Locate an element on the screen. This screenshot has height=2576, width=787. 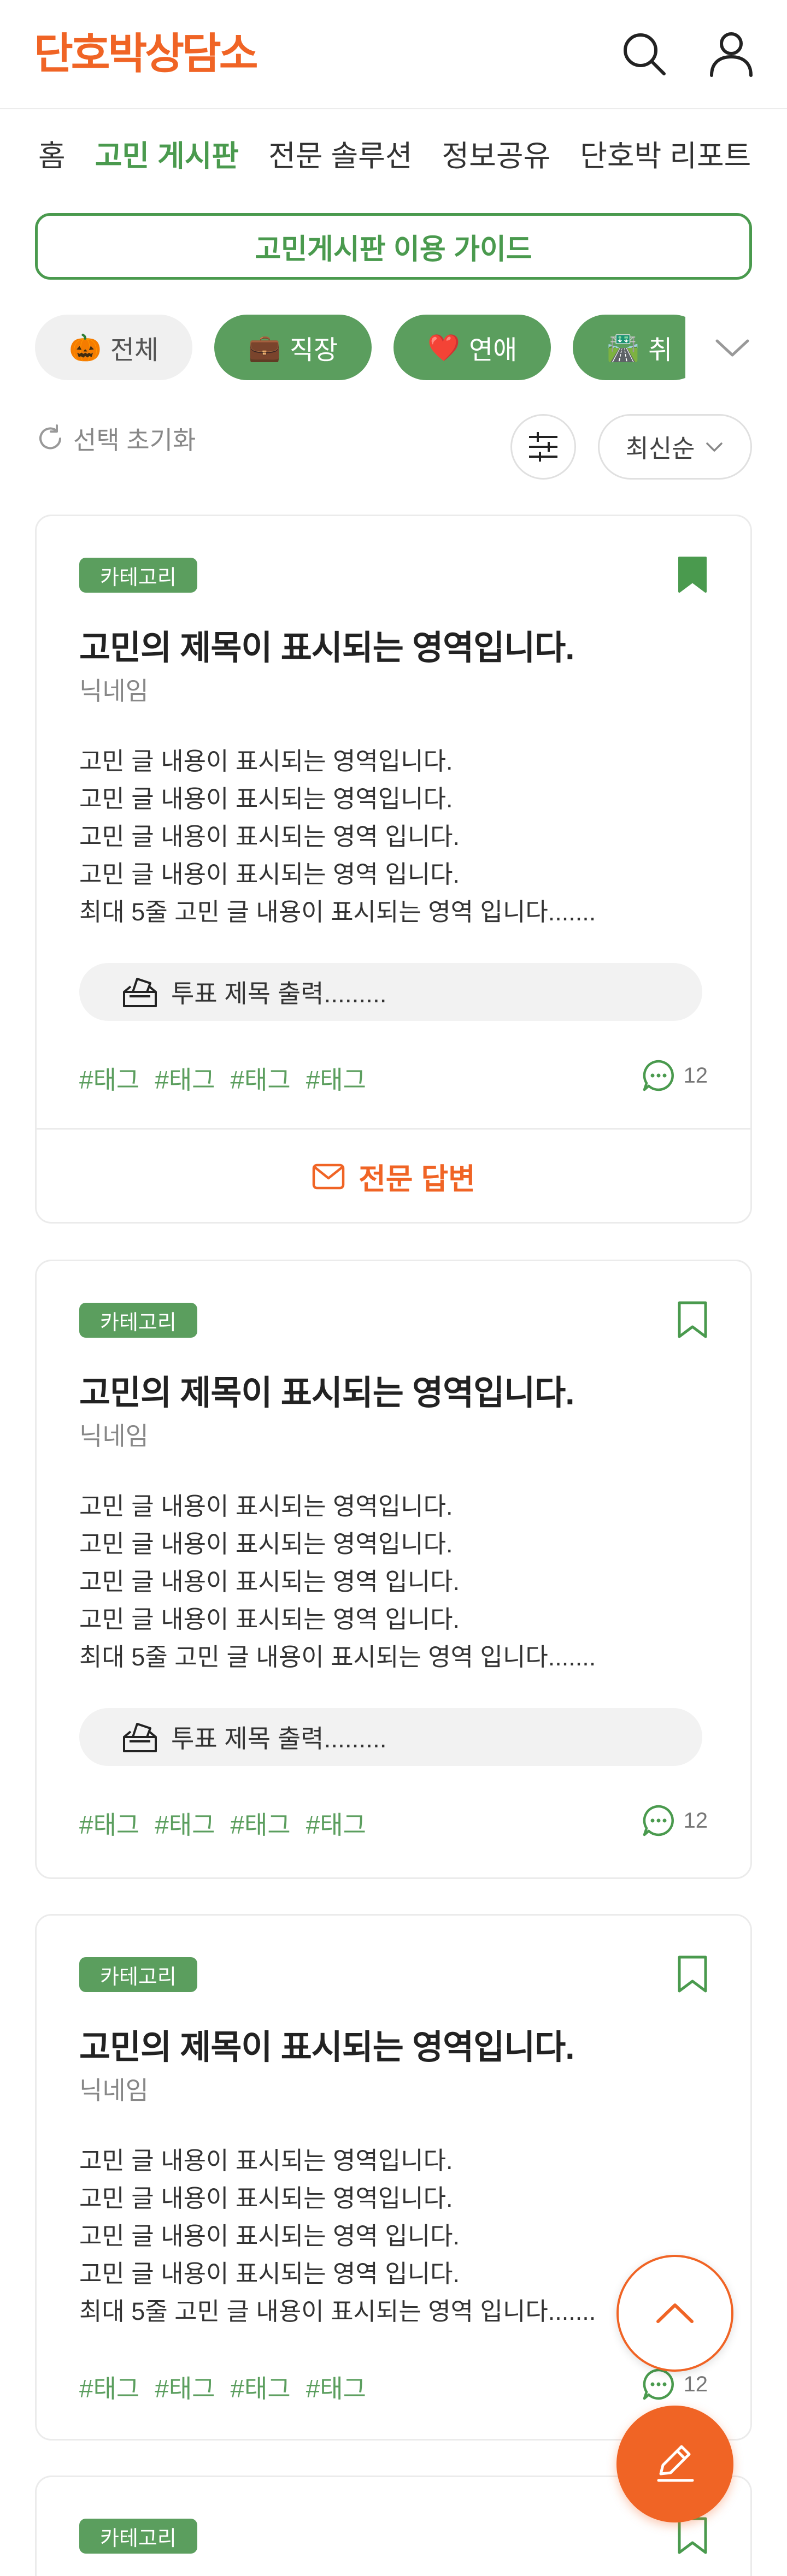
chip-all: 🎃 전체 is located at coordinates (114, 348).